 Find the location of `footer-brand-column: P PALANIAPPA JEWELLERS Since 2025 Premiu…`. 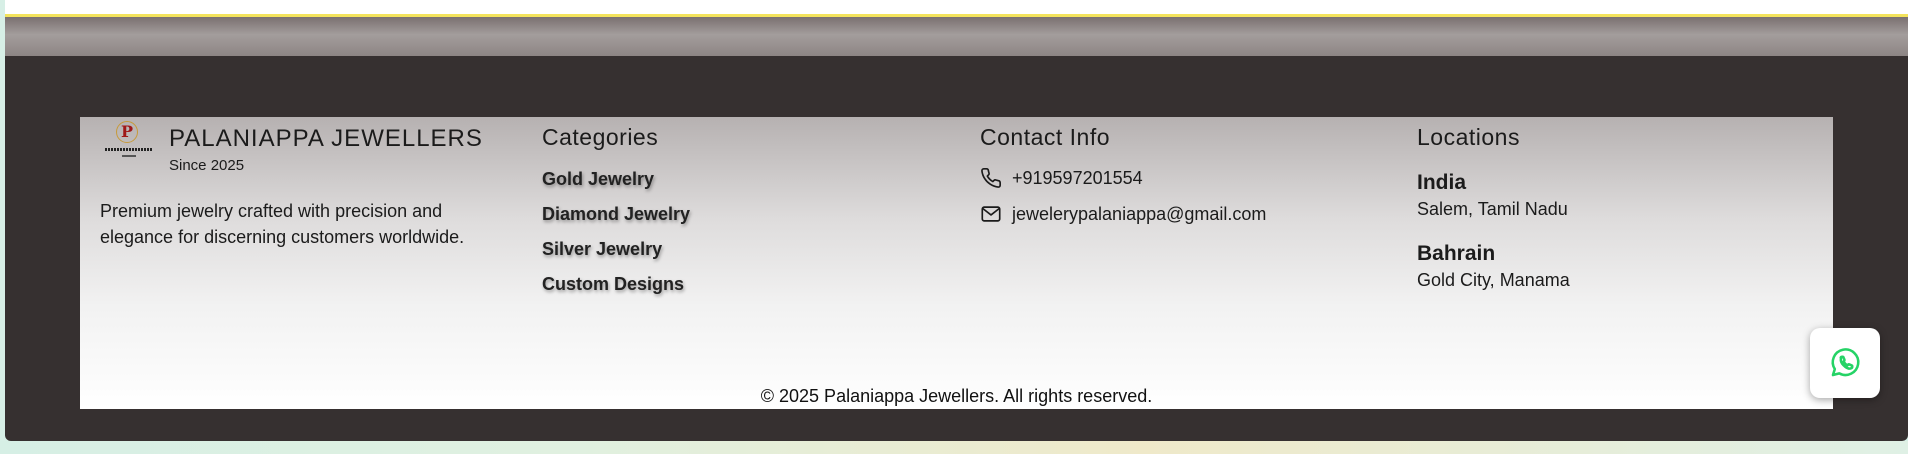

footer-brand-column: P PALANIAPPA JEWELLERS Since 2025 Premiu… is located at coordinates (310, 183).